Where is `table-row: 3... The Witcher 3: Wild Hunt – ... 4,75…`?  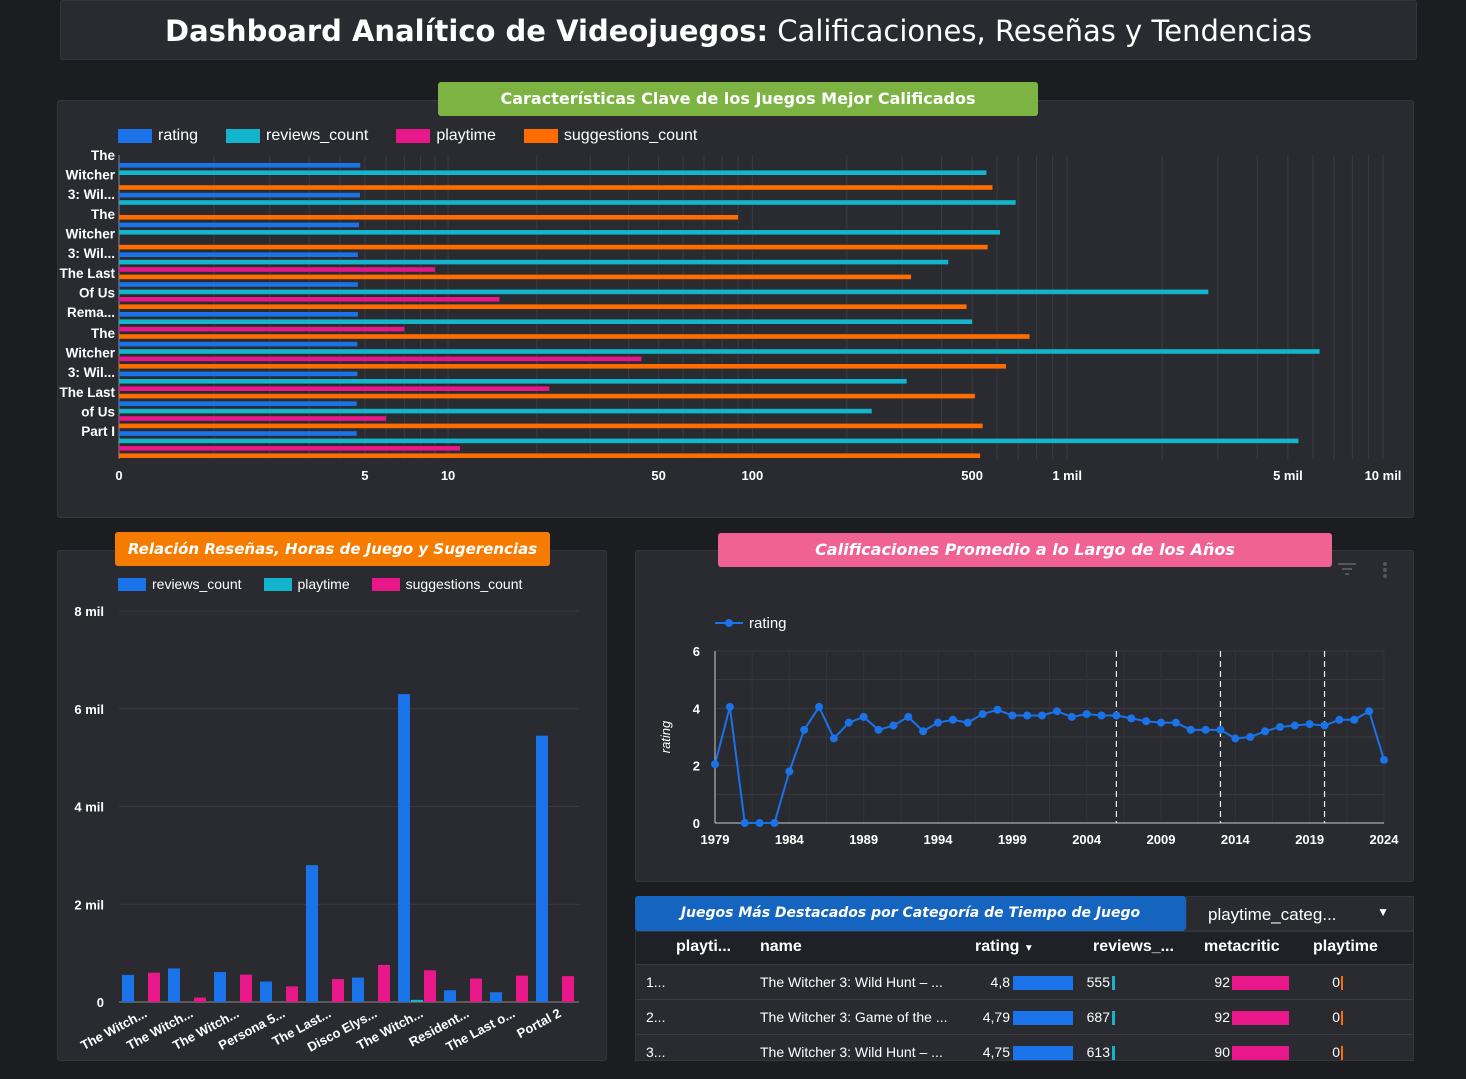 table-row: 3... The Witcher 3: Wild Hunt – ... 4,75… is located at coordinates (1024, 1052).